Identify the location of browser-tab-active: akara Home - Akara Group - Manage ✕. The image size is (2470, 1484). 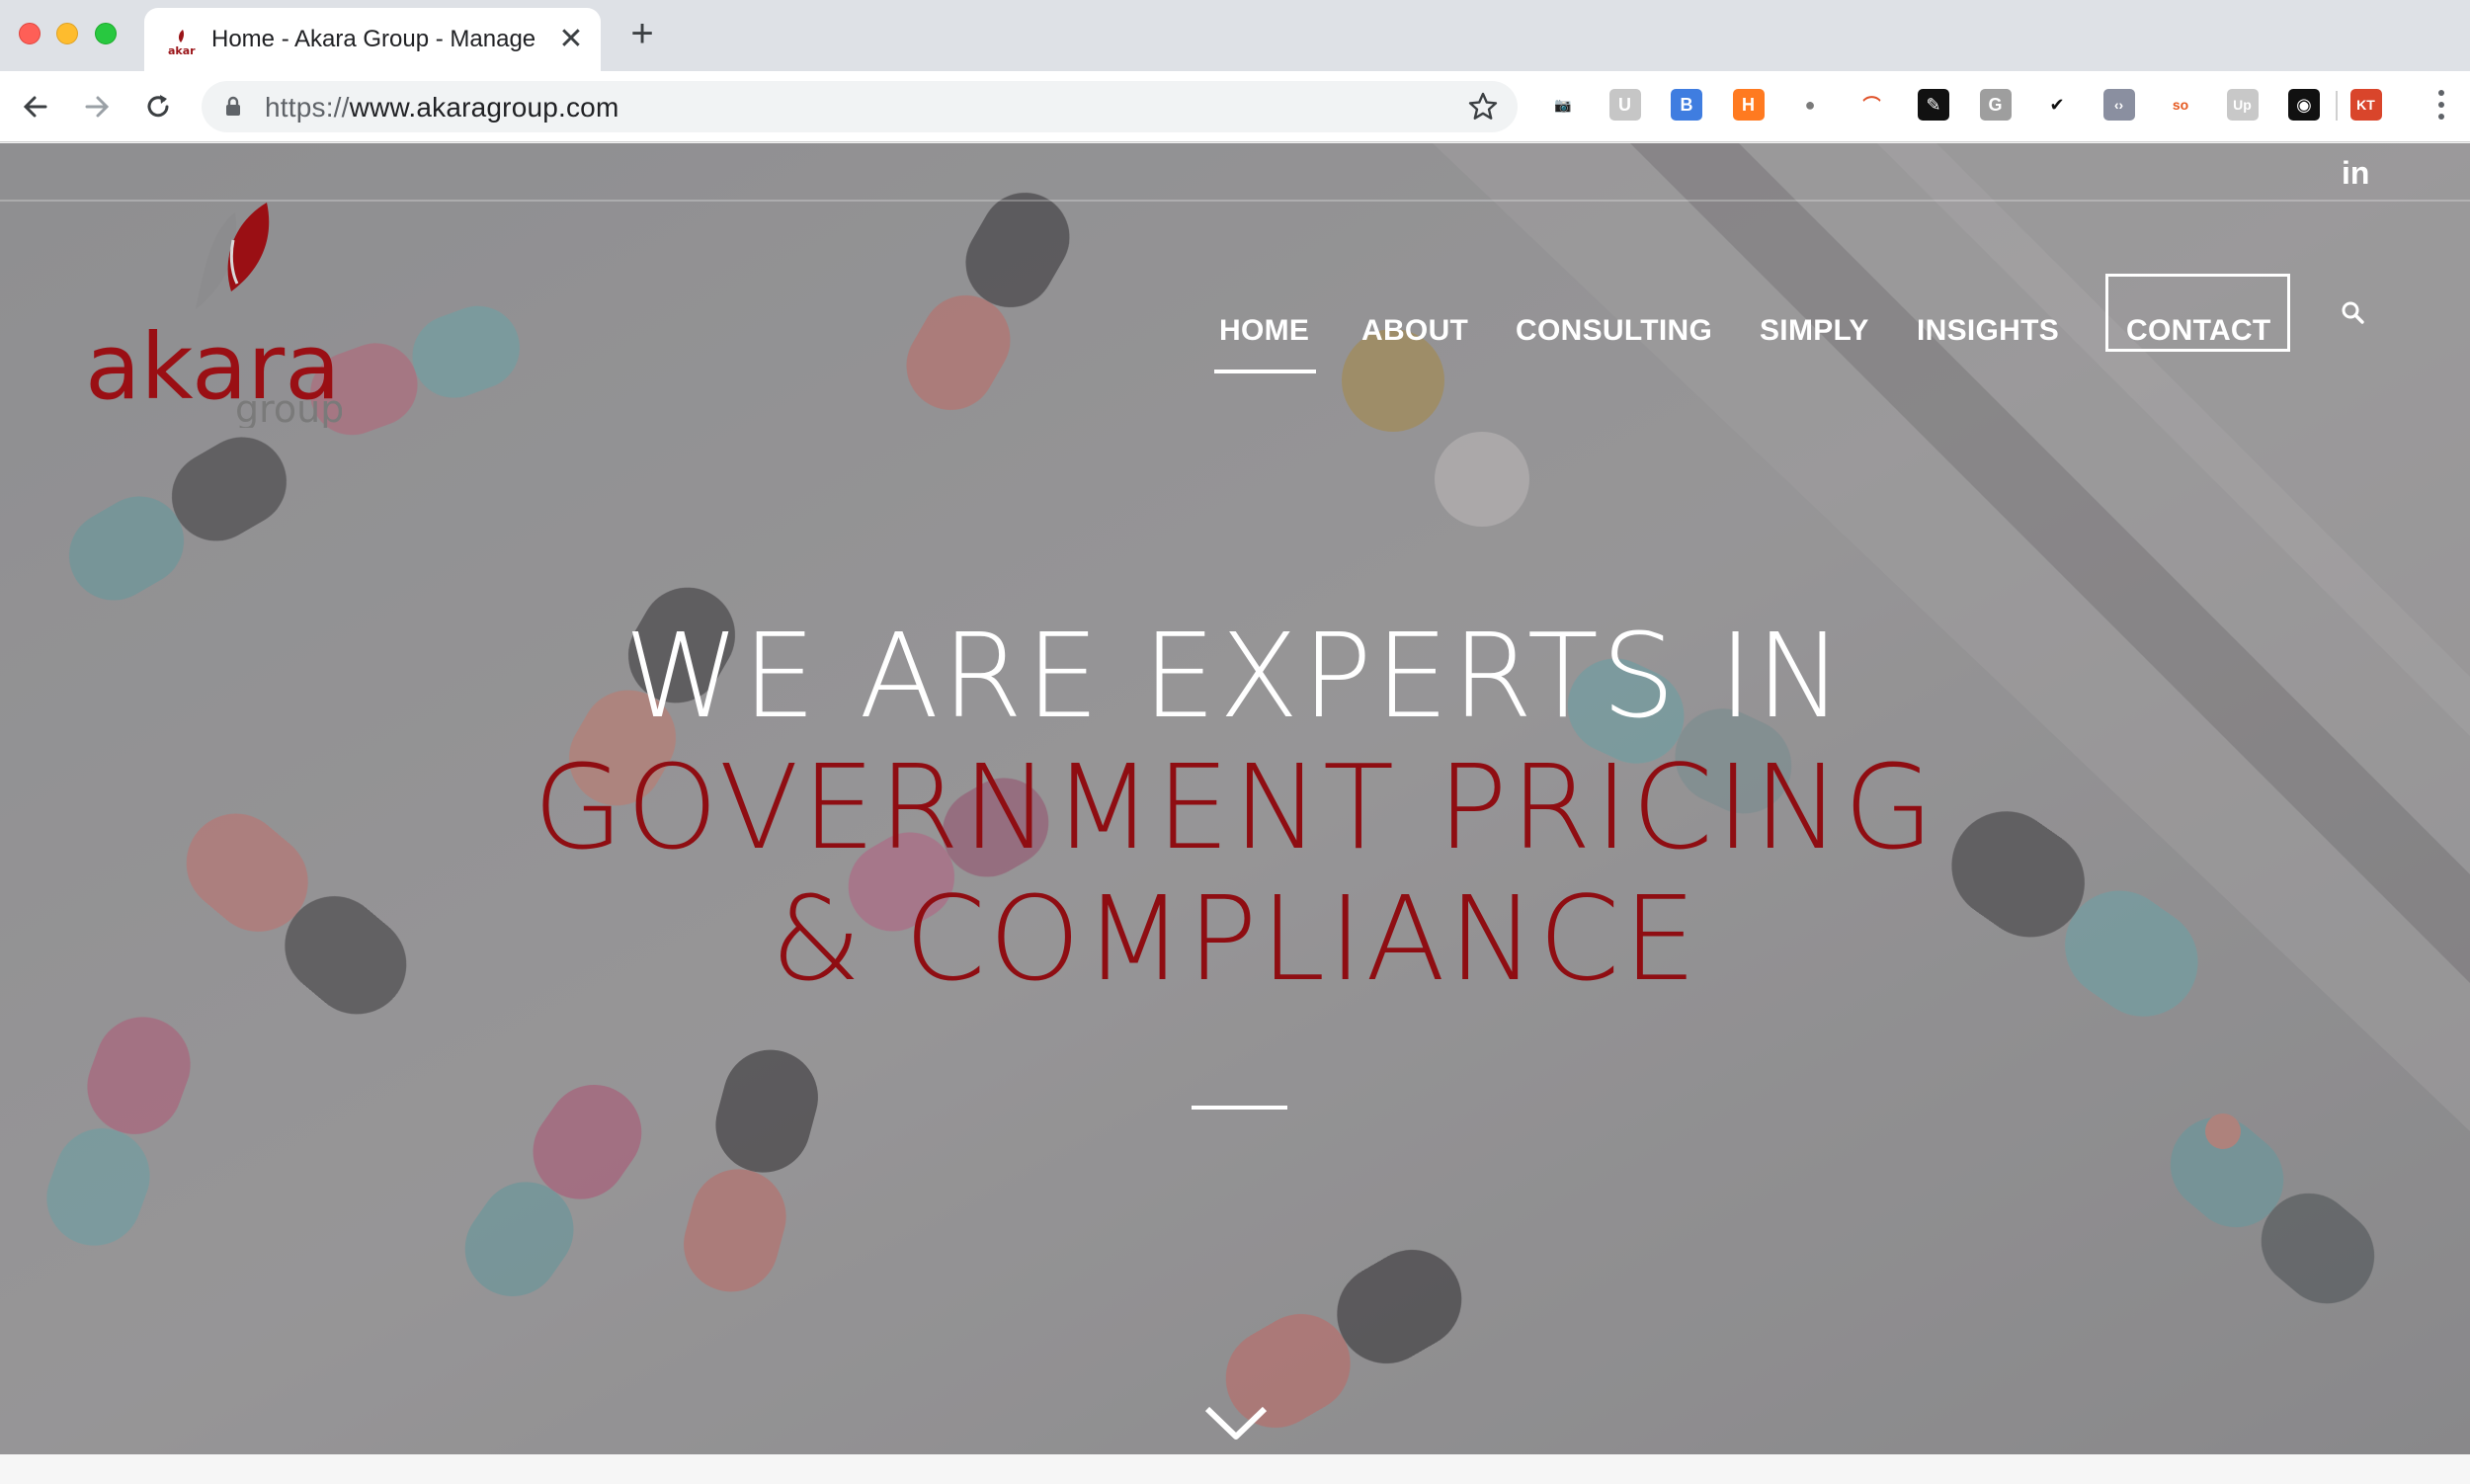
(372, 39).